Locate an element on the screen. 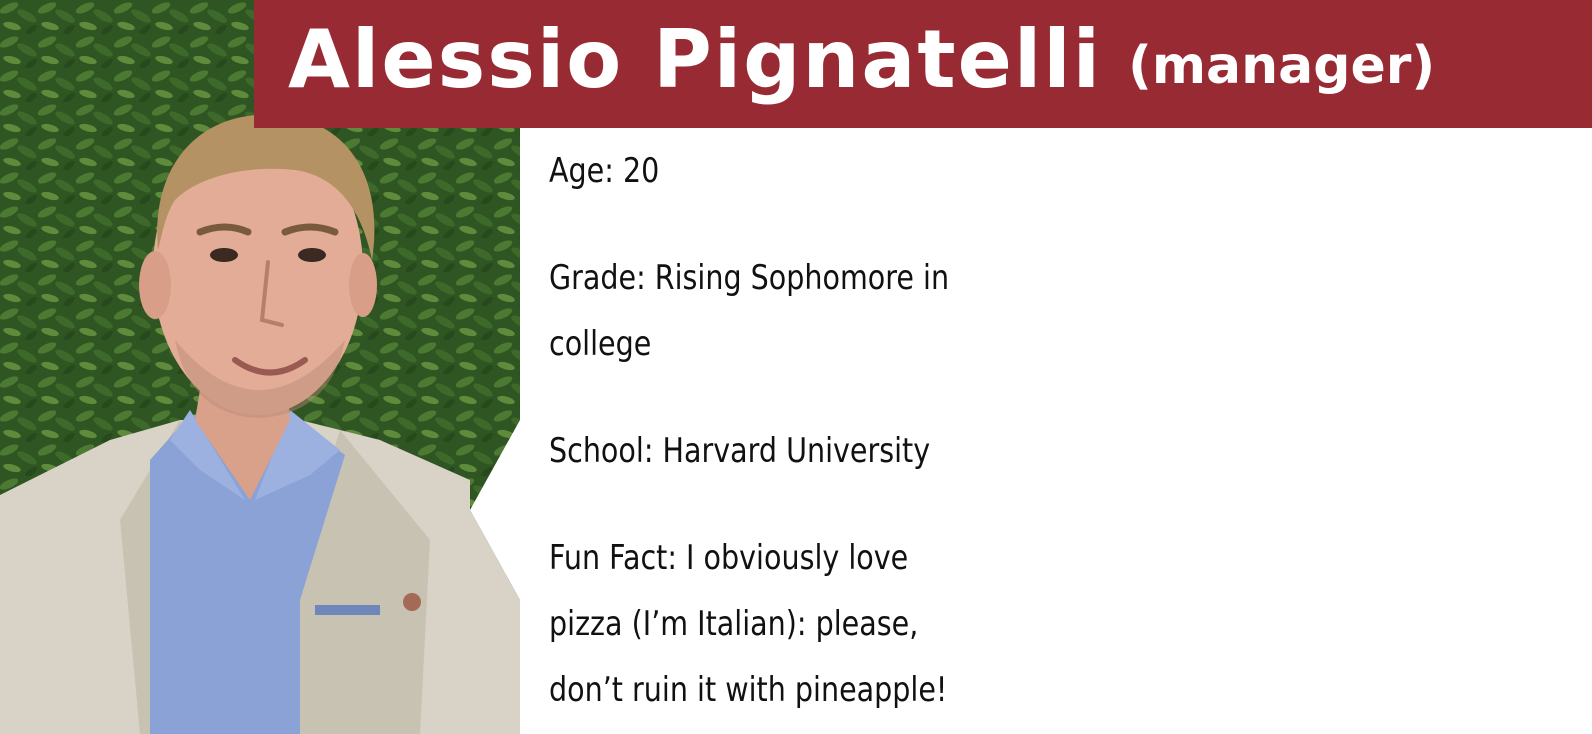 This screenshot has height=734, width=1592. bio-school: School: Harvard University is located at coordinates (740, 451).